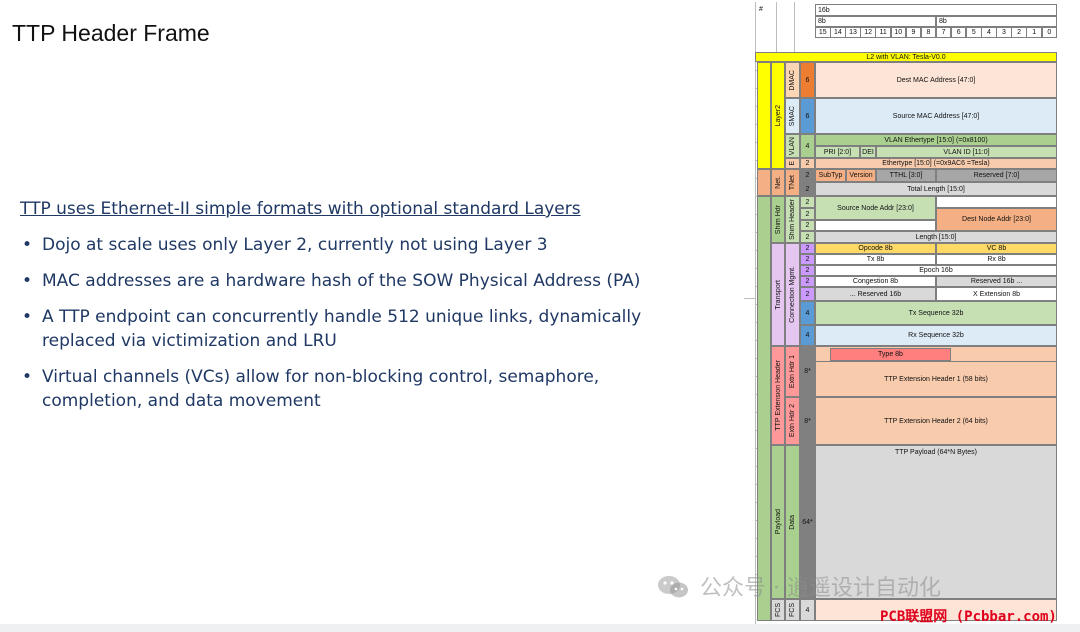 The image size is (1080, 632). I want to click on sub-shim-header: Shim Header, so click(792, 219).